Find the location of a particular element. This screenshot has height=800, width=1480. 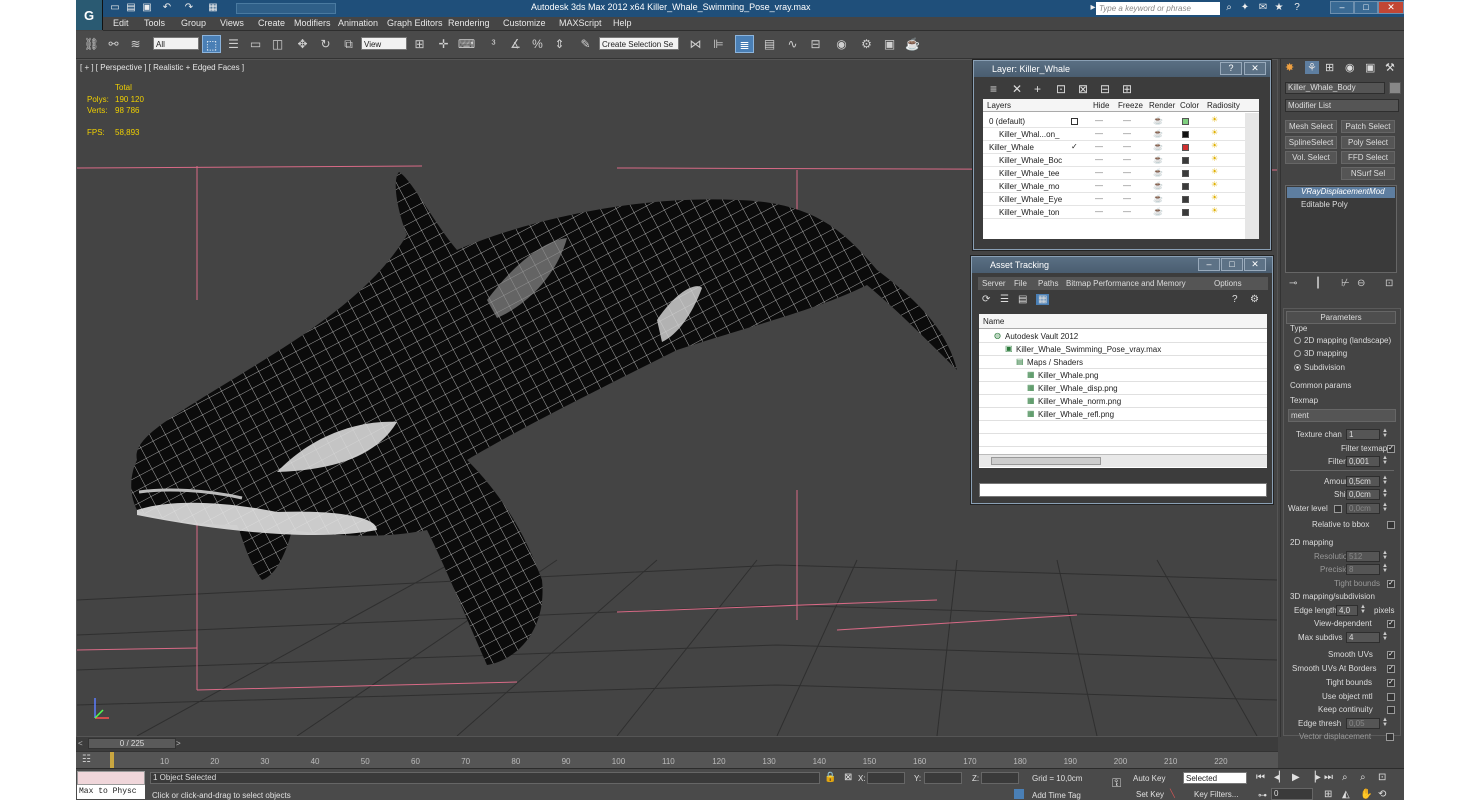

filter-blur-spinner: ▲ ▼ is located at coordinates (1385, 461).